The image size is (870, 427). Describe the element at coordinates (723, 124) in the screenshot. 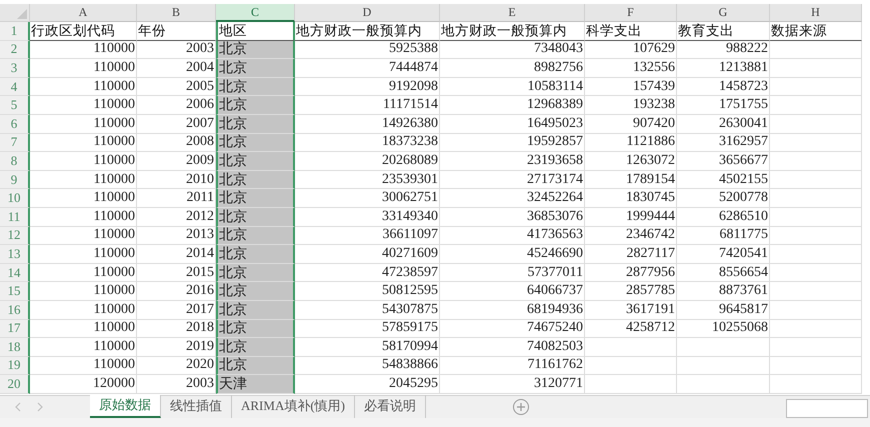

I see `table-cell: 2630041` at that location.